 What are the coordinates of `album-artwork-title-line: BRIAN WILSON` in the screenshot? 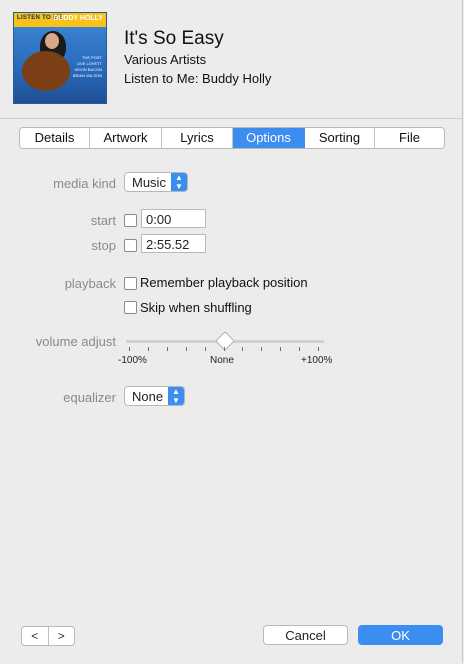 It's located at (87, 75).